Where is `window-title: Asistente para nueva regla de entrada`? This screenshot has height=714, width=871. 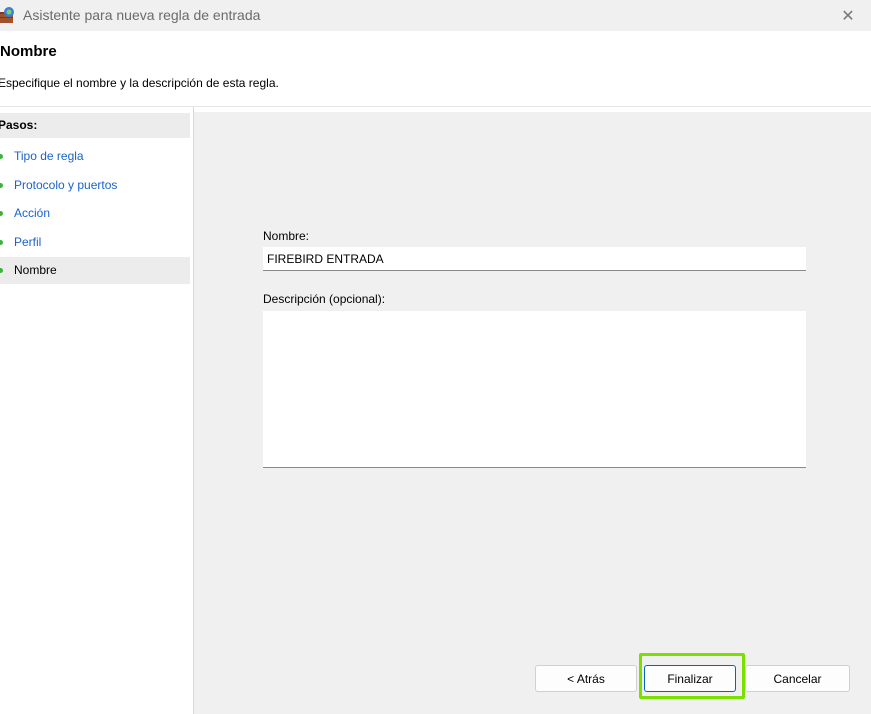
window-title: Asistente para nueva regla de entrada is located at coordinates (142, 15).